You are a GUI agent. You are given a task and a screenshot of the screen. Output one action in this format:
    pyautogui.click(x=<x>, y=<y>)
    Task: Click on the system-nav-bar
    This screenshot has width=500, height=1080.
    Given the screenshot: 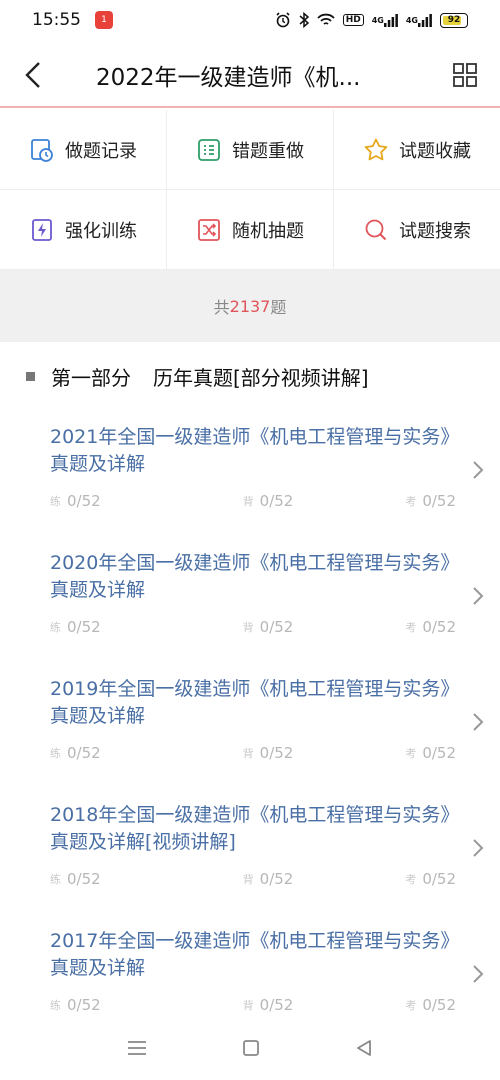 What is the action you would take?
    pyautogui.click(x=250, y=1050)
    